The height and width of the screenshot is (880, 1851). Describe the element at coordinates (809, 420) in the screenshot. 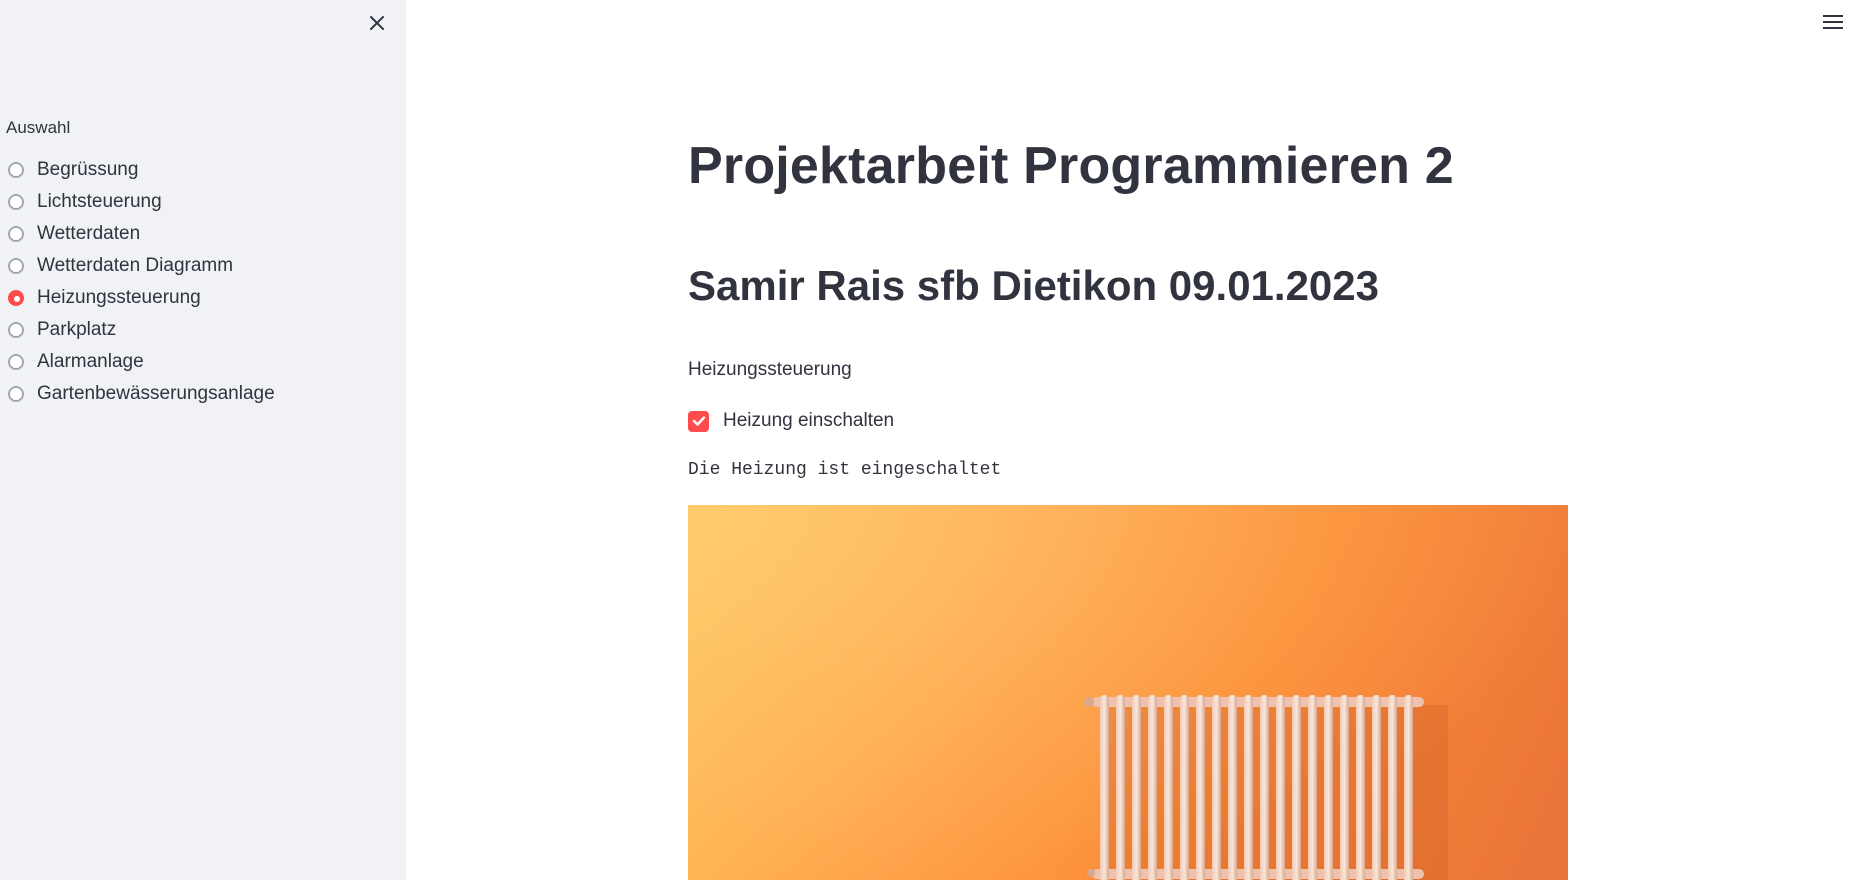

I see `checkbox-label: Heizung einschalten` at that location.